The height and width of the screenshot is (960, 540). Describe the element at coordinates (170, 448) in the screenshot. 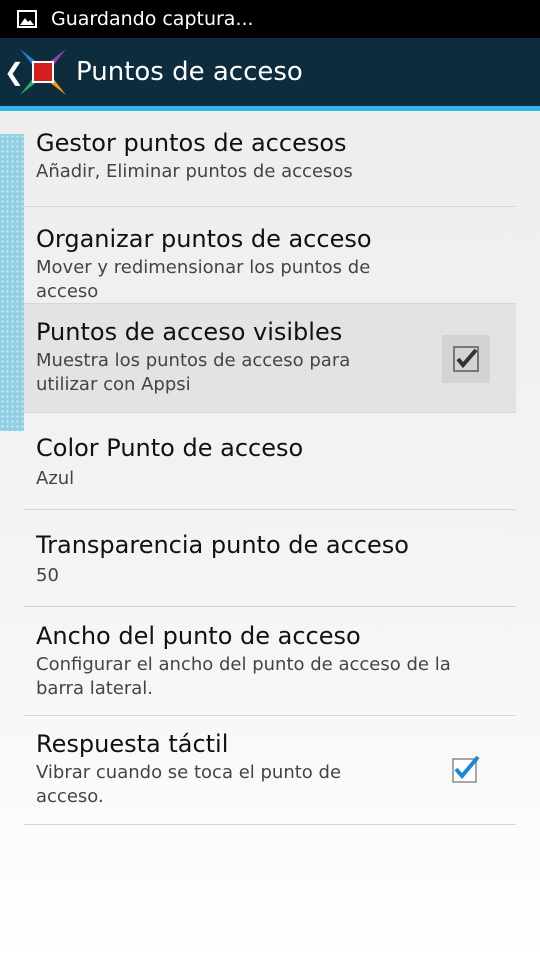

I see `pref-title: Color Punto de acceso` at that location.